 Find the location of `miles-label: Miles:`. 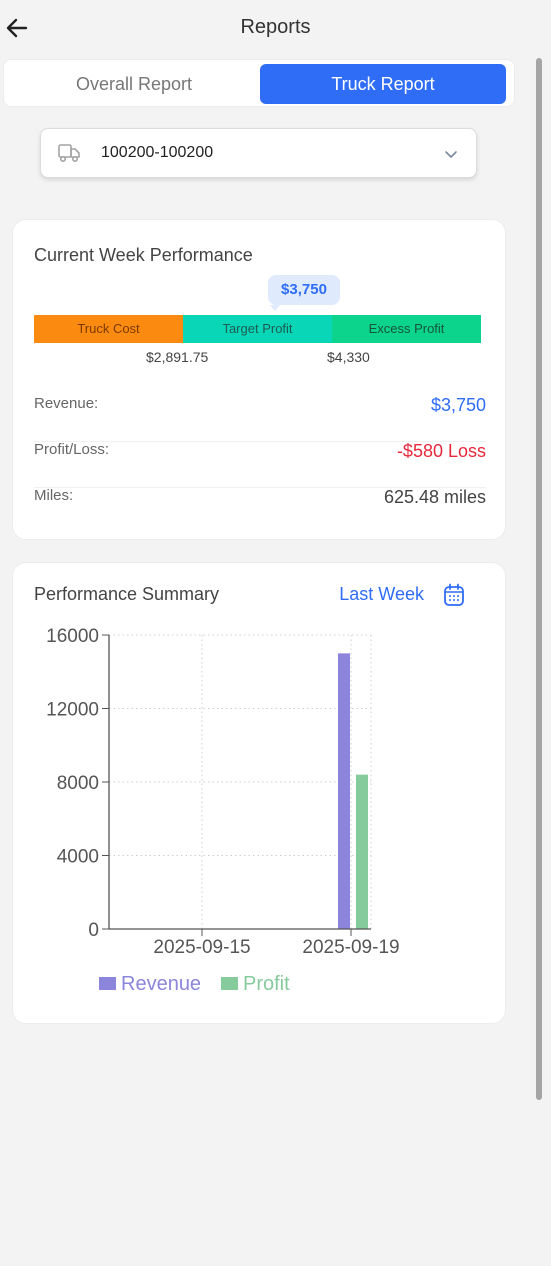

miles-label: Miles: is located at coordinates (54, 495).